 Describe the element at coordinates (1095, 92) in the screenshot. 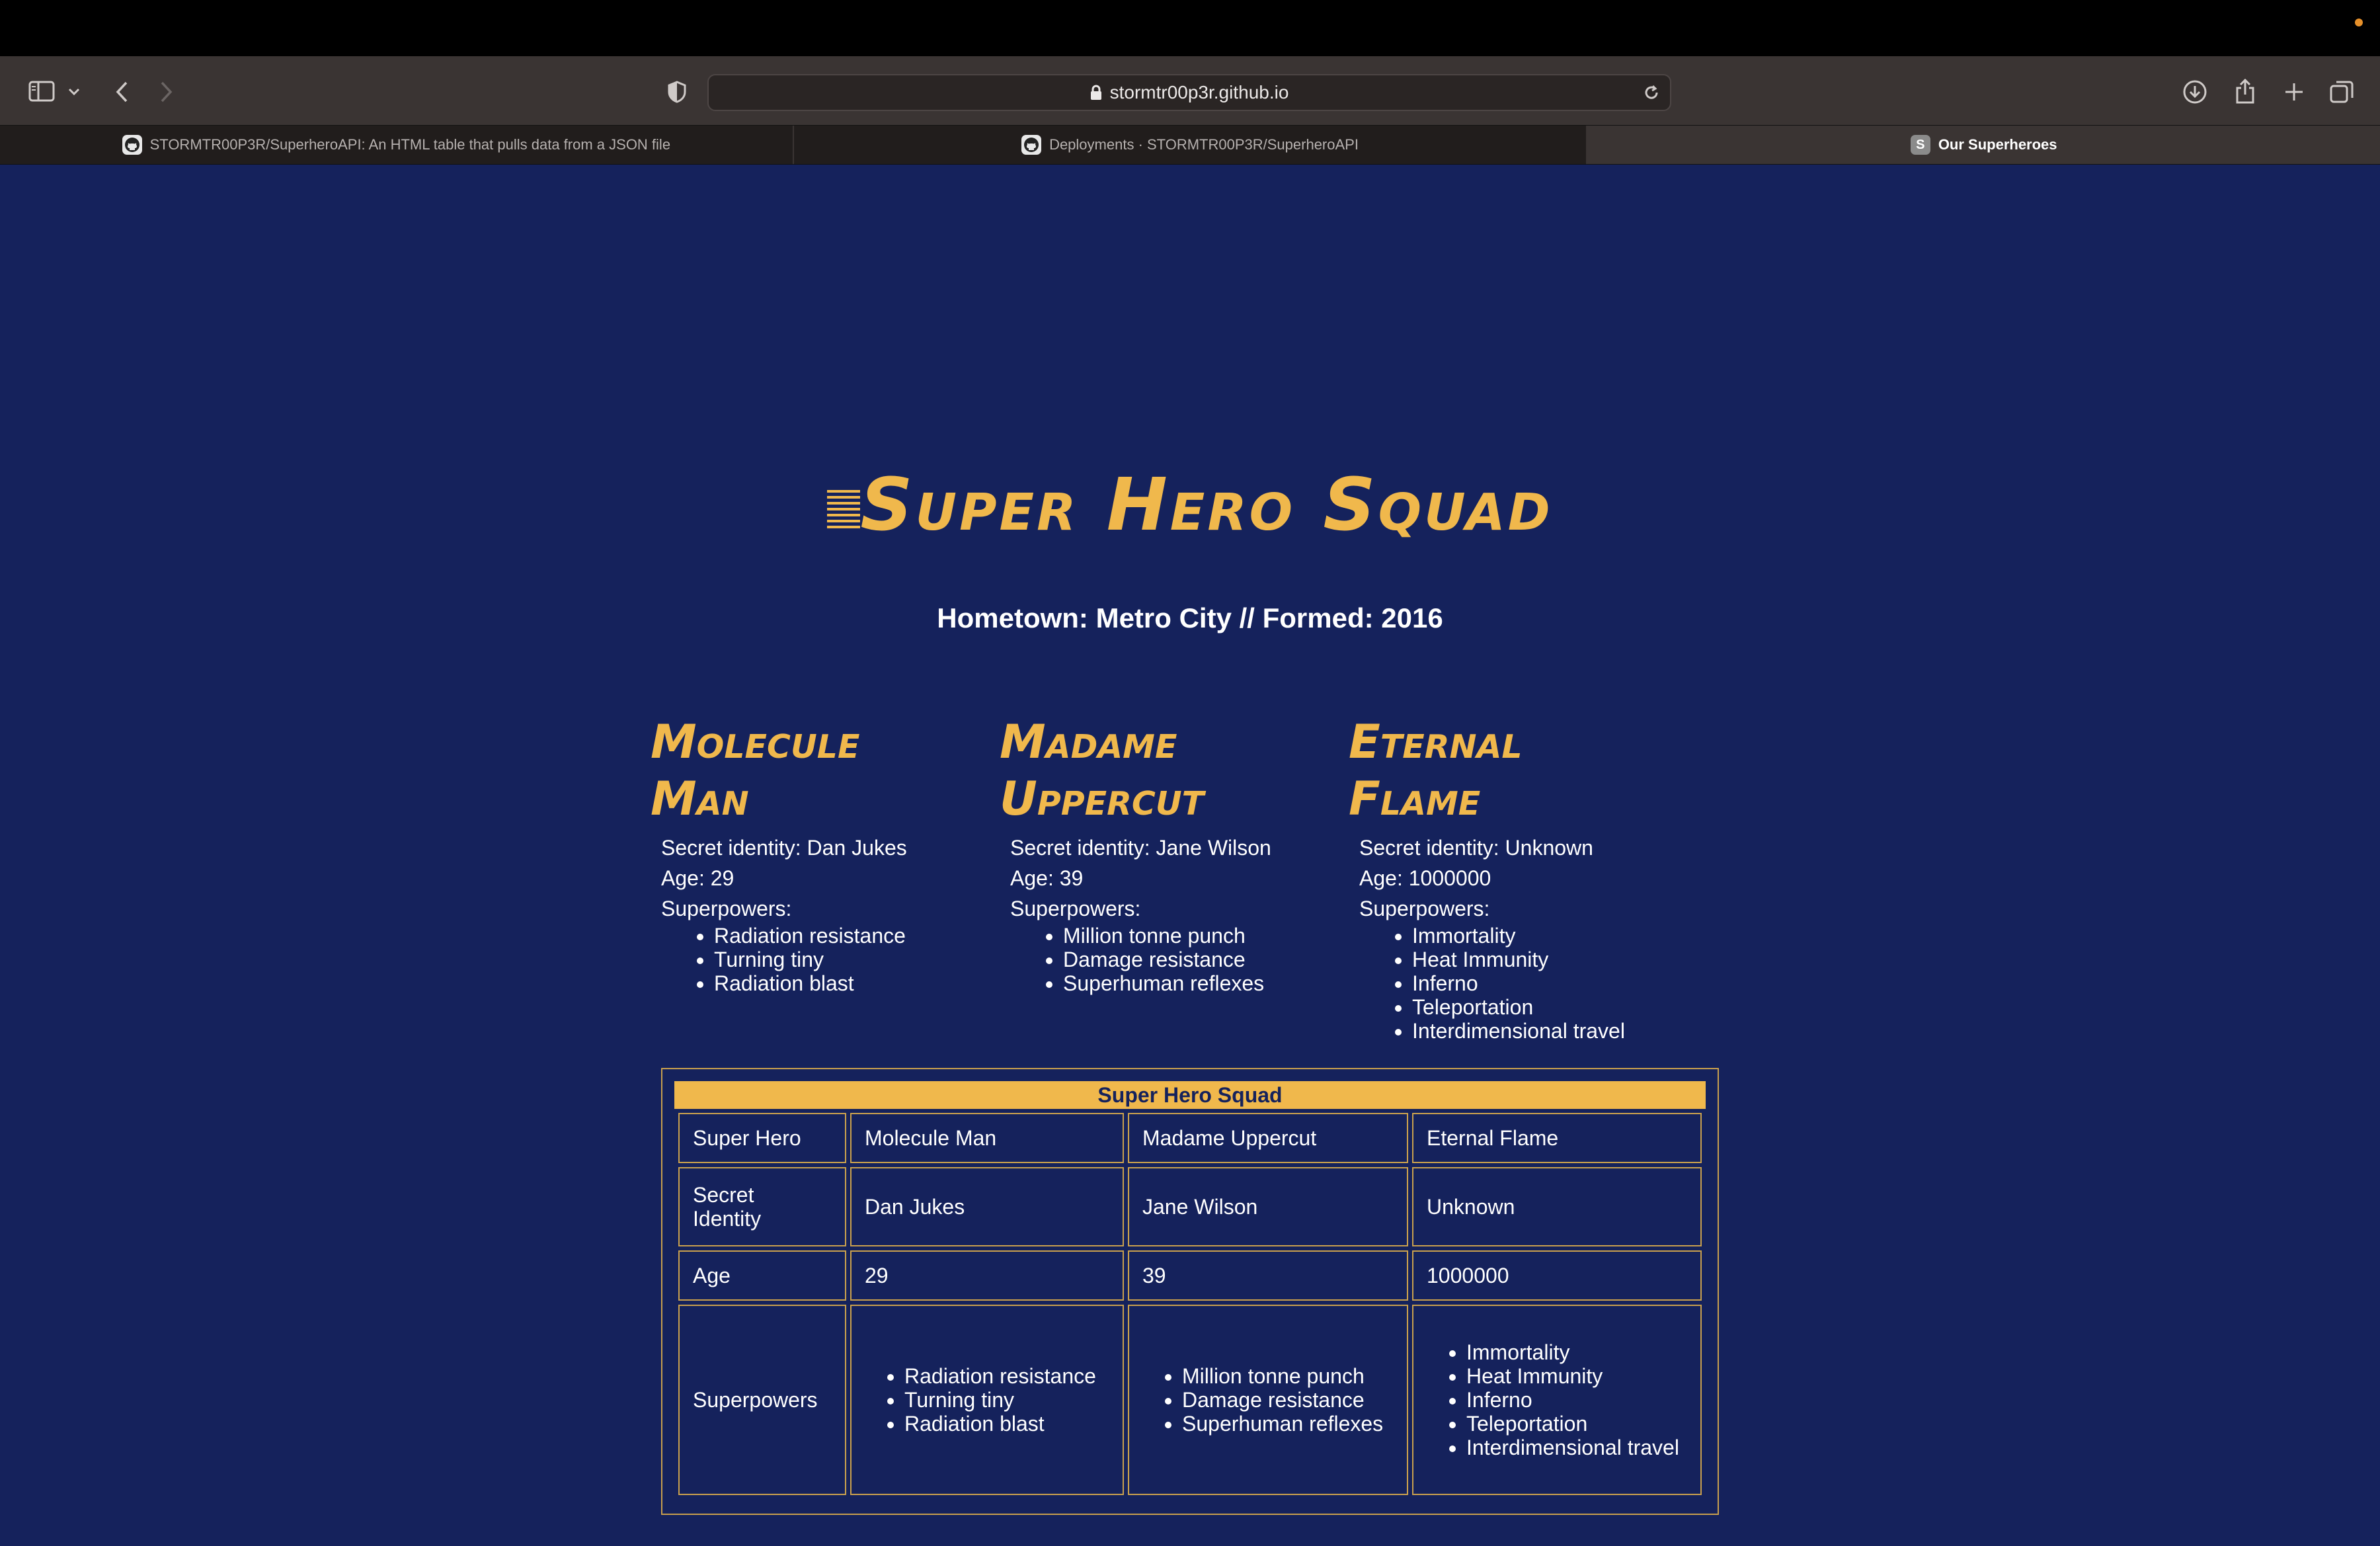

I see `lock-icon` at that location.